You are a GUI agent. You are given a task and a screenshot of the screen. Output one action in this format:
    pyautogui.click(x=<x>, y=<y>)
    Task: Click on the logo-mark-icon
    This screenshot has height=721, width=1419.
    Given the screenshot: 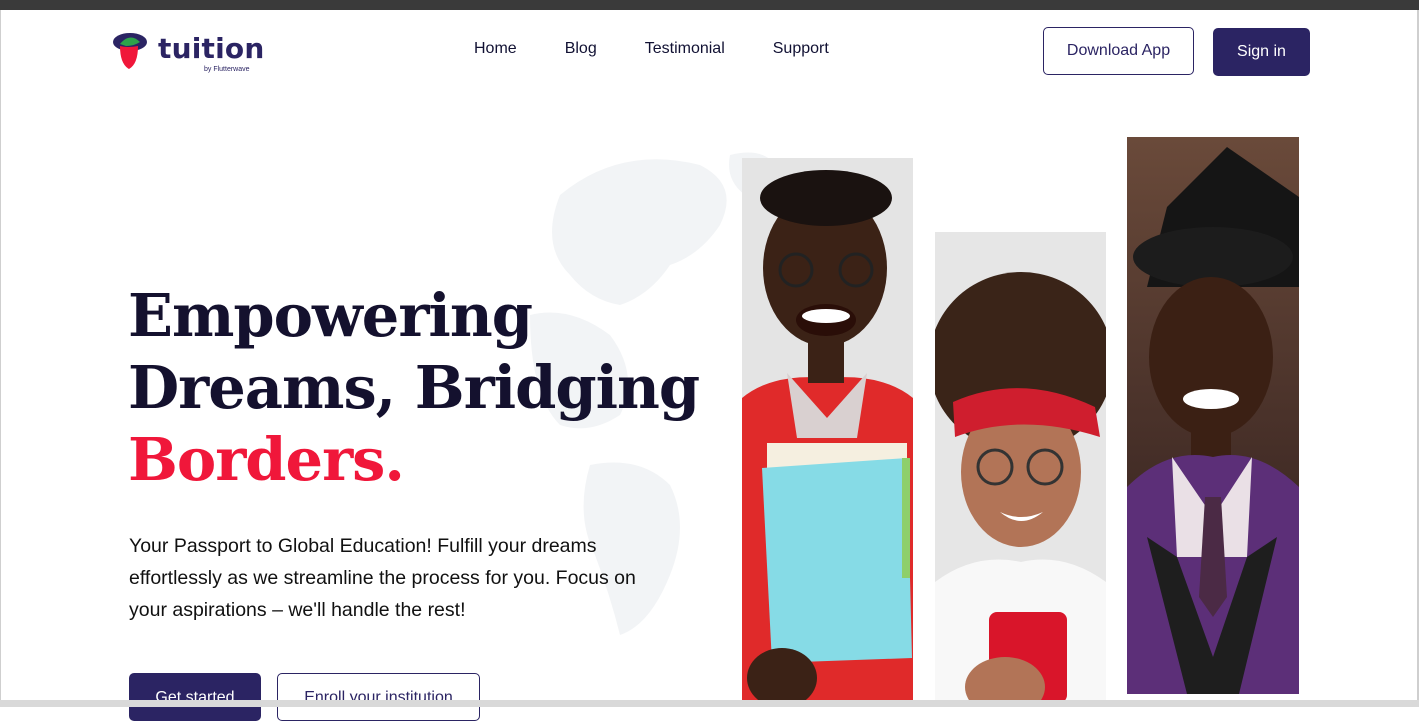 What is the action you would take?
    pyautogui.click(x=130, y=51)
    